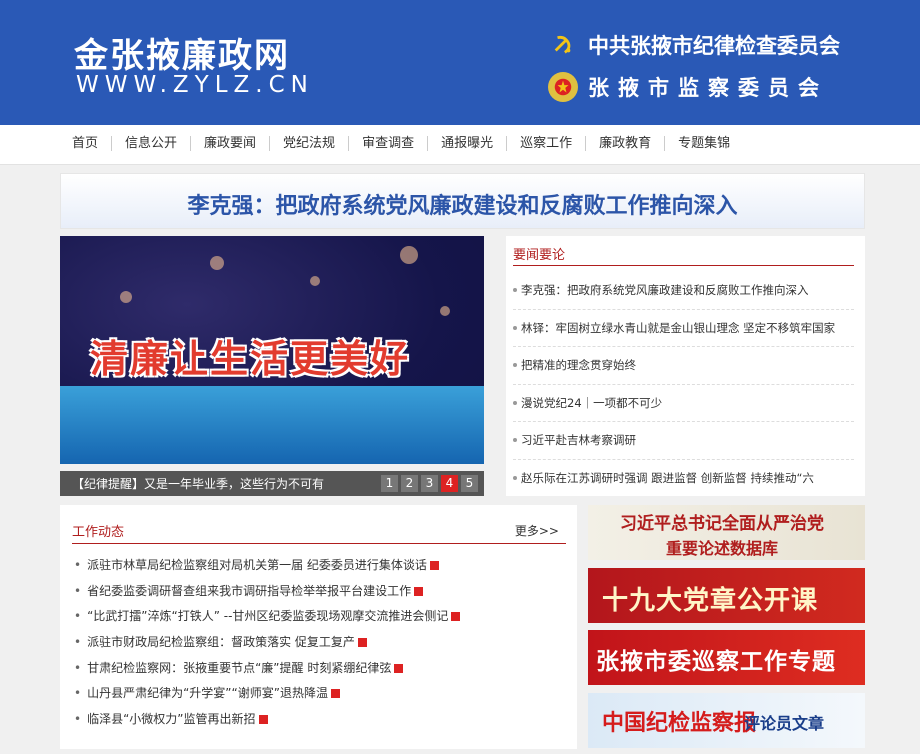 The width and height of the screenshot is (920, 754). Describe the element at coordinates (537, 530) in the screenshot. I see `more-link: 更多>>` at that location.